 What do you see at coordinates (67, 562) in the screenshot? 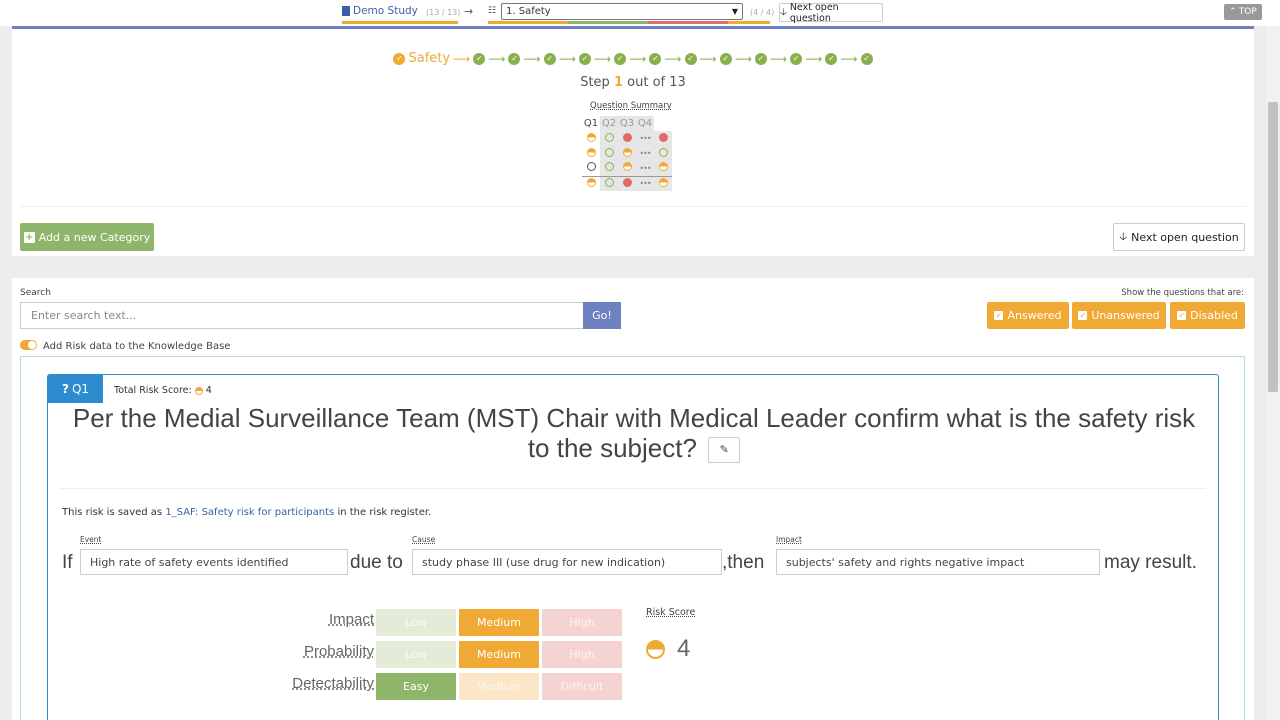
I see `if-word: If` at bounding box center [67, 562].